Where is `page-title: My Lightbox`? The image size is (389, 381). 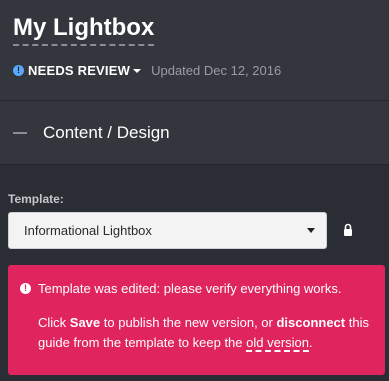
page-title: My Lightbox is located at coordinates (84, 30).